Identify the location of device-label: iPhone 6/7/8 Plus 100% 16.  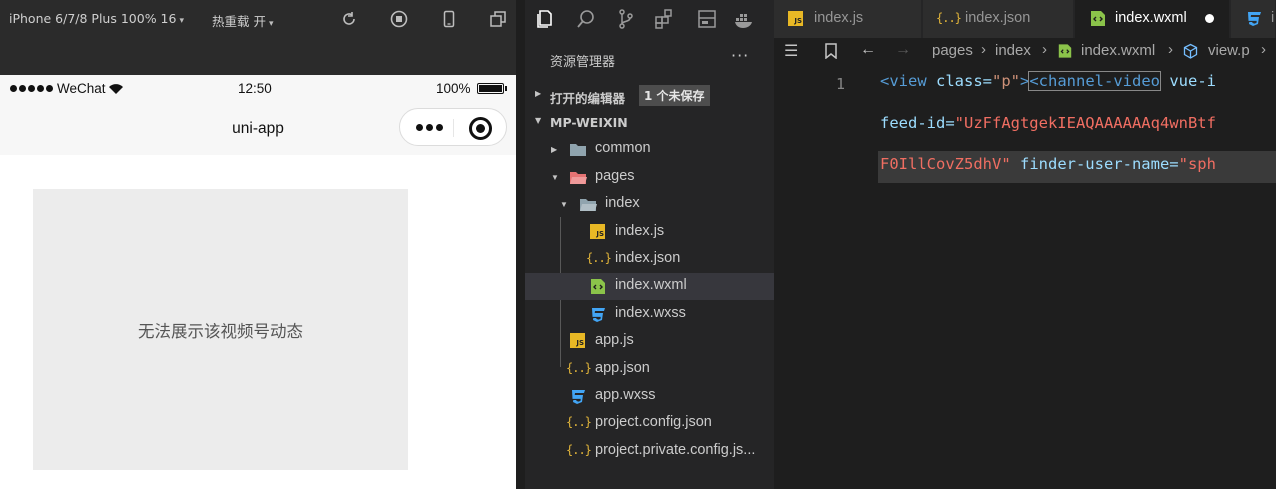
(93, 18).